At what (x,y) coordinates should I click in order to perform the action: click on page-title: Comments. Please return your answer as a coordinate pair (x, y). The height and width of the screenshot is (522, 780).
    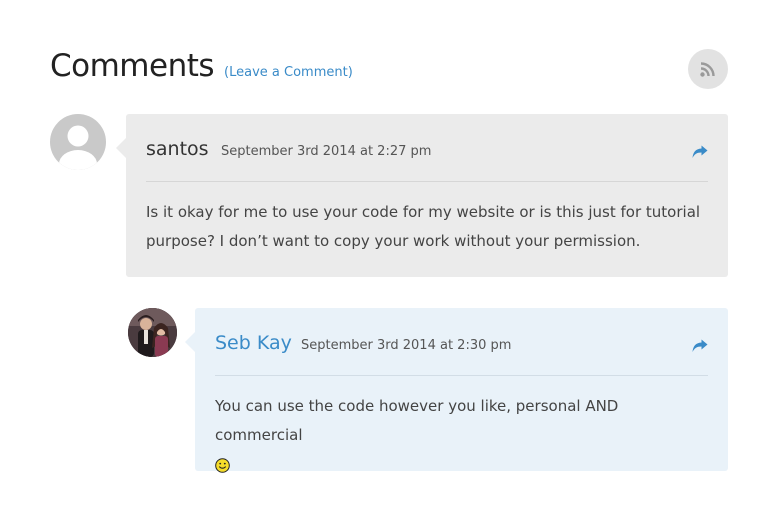
    Looking at the image, I should click on (132, 66).